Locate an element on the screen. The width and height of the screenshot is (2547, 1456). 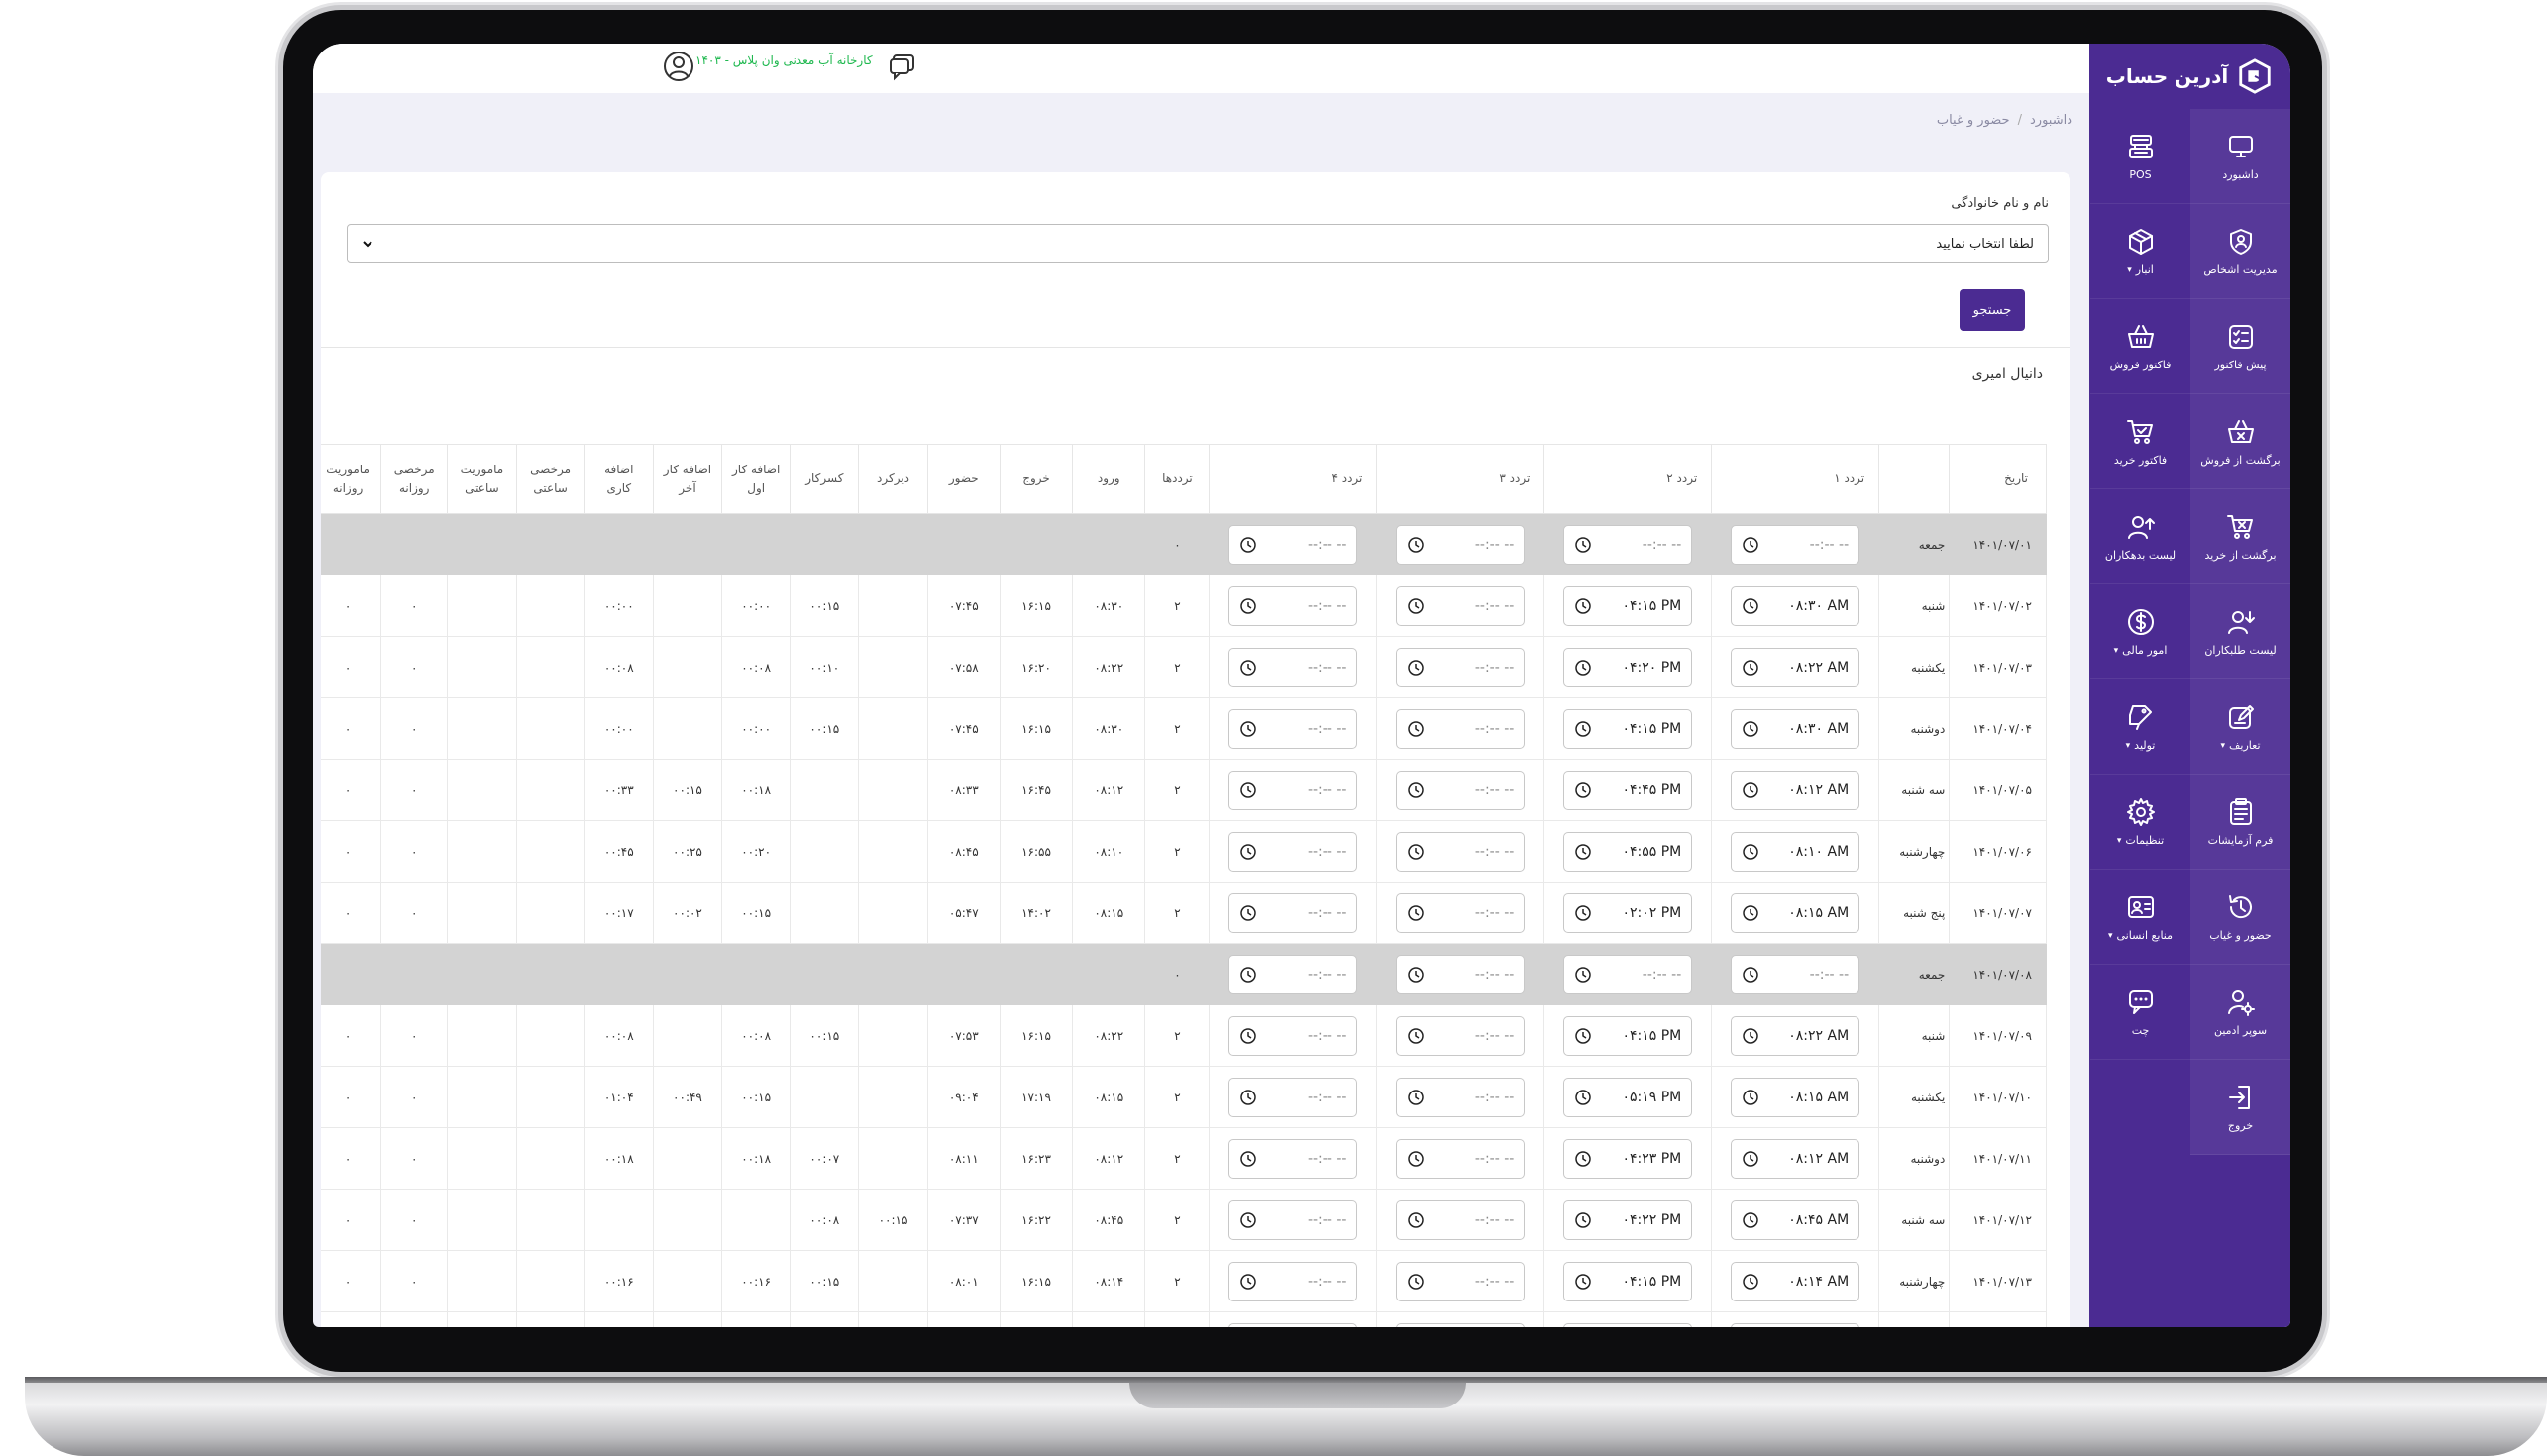
sidebar-item: انبار ▾ is located at coordinates (2140, 251).